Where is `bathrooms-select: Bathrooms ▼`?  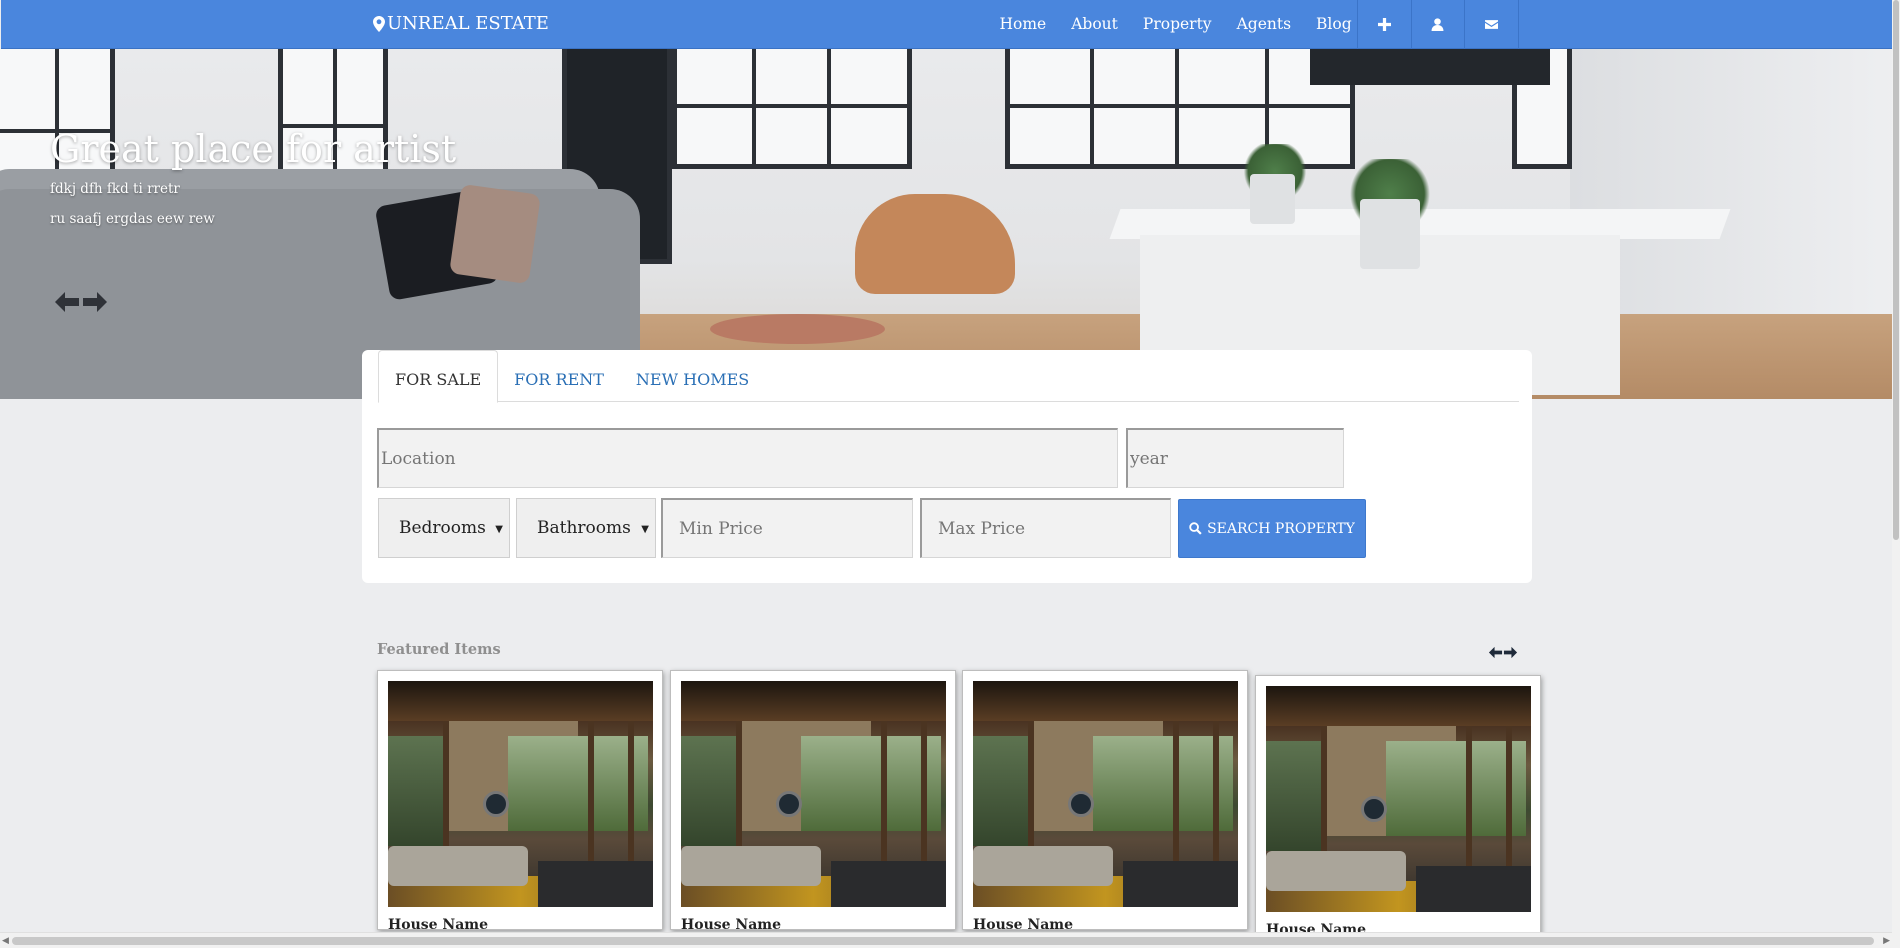
bathrooms-select: Bathrooms ▼ is located at coordinates (586, 528).